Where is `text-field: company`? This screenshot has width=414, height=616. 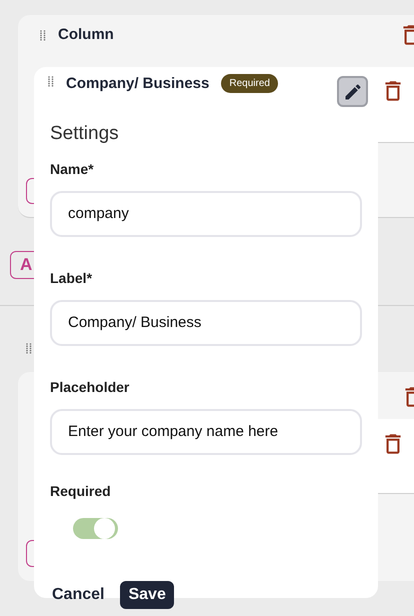 text-field: company is located at coordinates (206, 213).